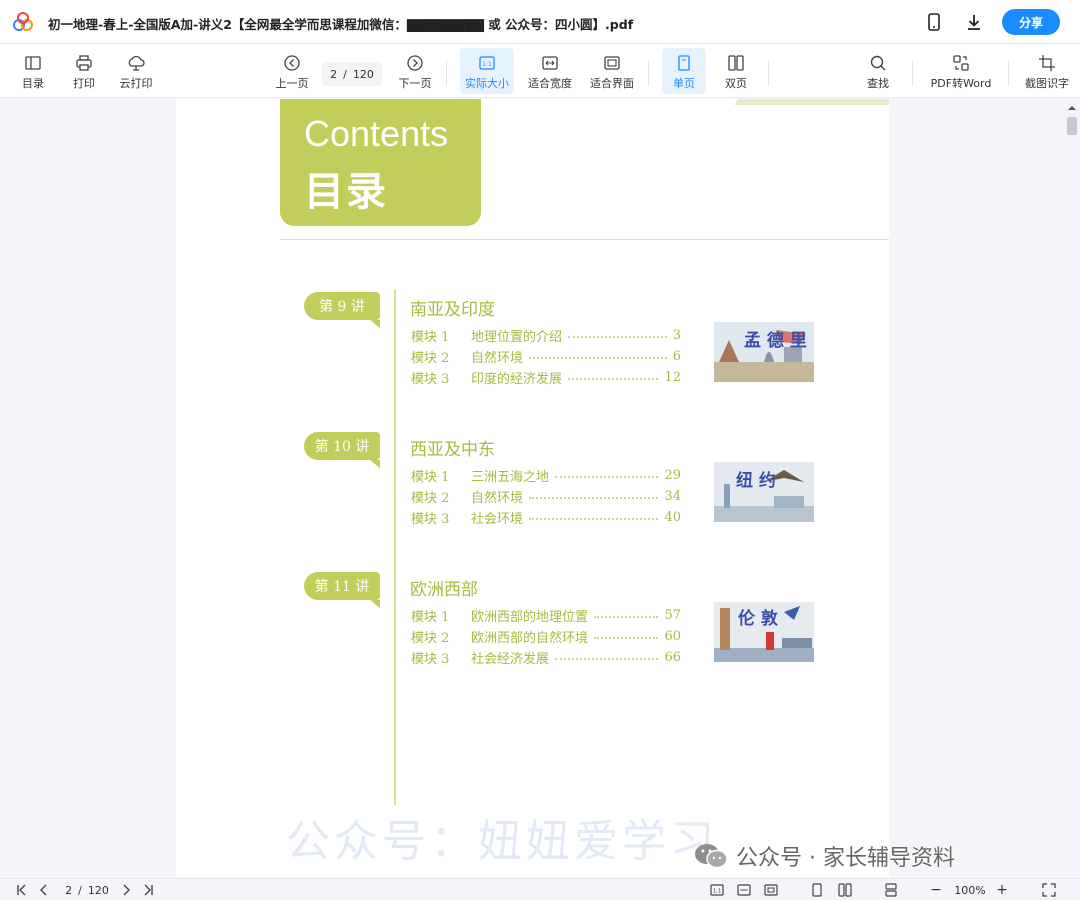  Describe the element at coordinates (1072, 126) in the screenshot. I see `scrollbar-thumb` at that location.